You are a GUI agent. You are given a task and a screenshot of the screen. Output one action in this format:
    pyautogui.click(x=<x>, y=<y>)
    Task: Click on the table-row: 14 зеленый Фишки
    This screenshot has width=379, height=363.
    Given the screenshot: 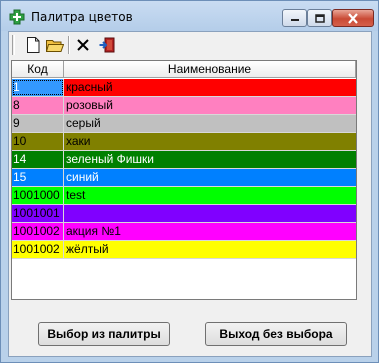 What is the action you would take?
    pyautogui.click(x=184, y=160)
    